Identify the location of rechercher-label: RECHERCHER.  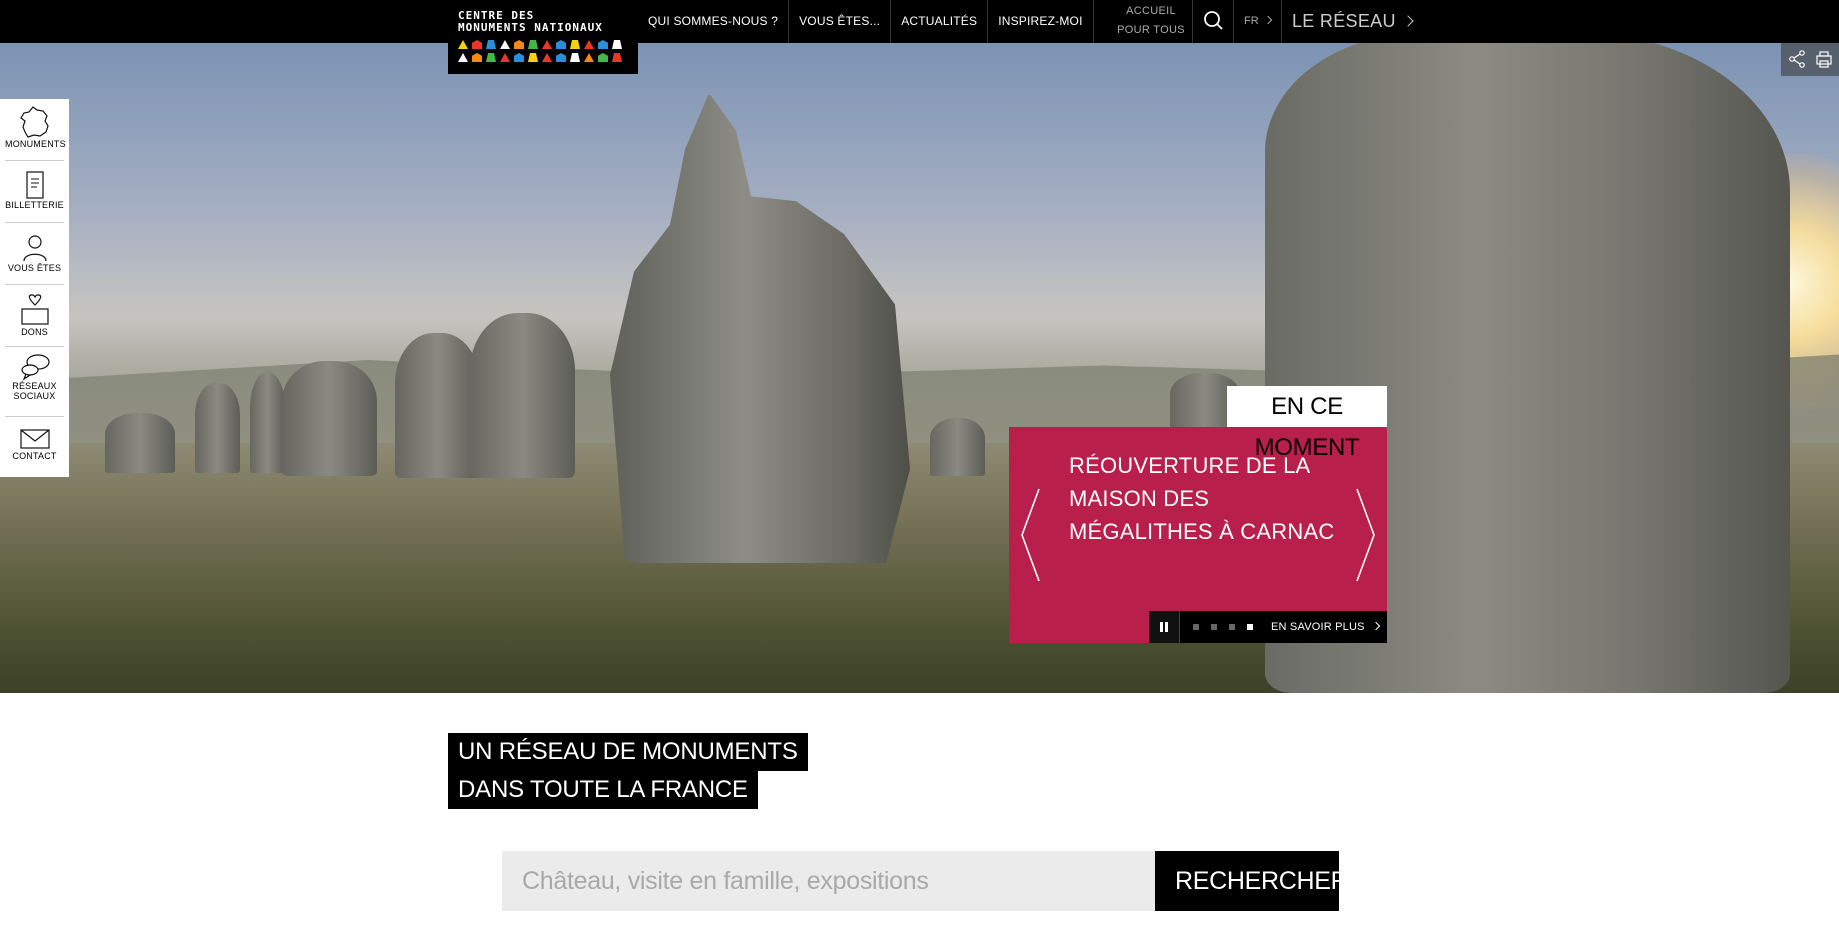
(1262, 881).